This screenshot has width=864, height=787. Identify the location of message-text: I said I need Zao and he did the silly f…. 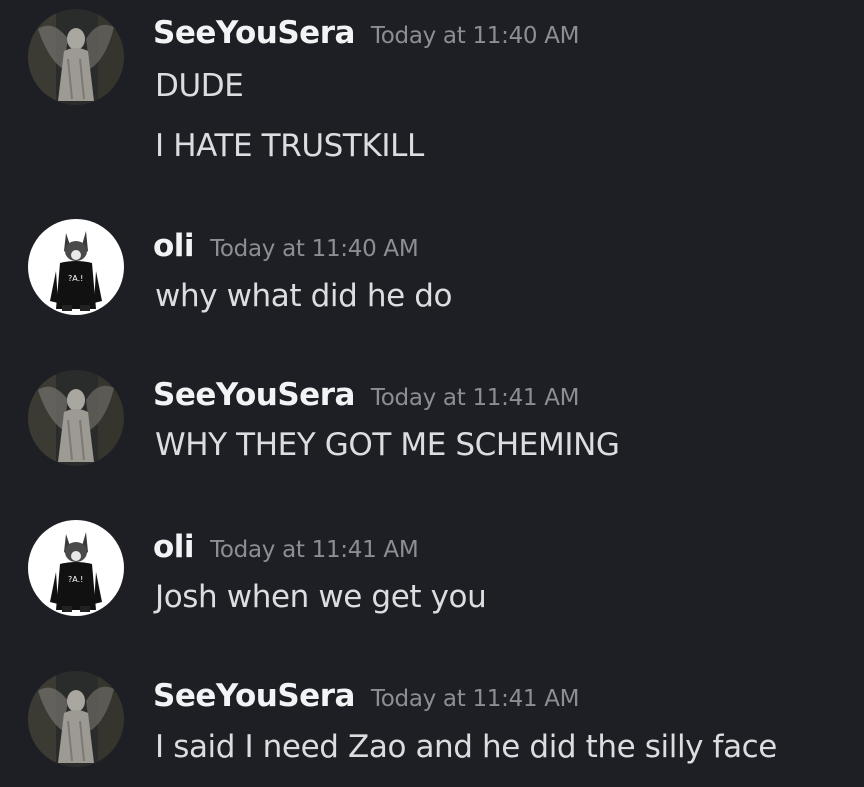
(466, 747).